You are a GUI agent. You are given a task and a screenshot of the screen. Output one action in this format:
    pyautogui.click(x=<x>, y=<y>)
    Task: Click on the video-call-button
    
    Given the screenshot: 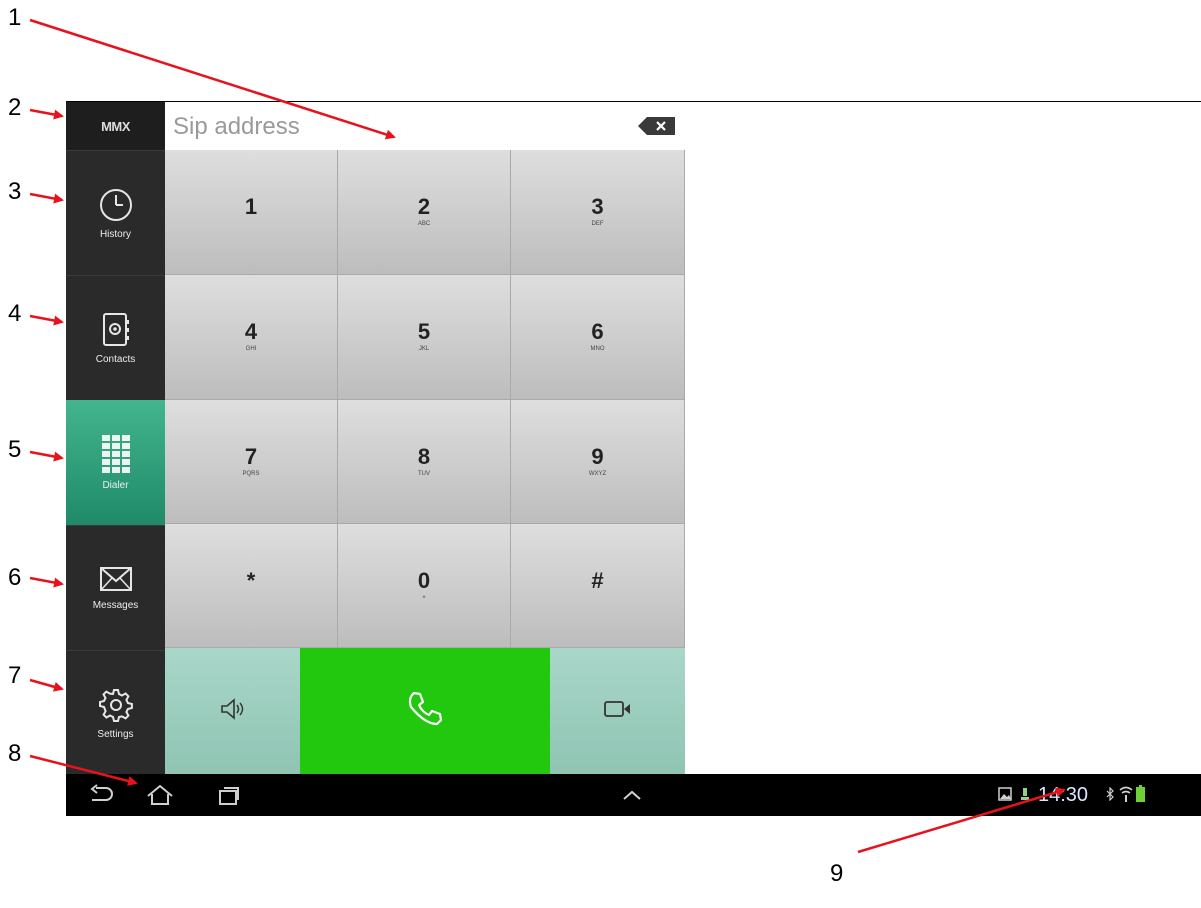 What is the action you would take?
    pyautogui.click(x=617, y=711)
    